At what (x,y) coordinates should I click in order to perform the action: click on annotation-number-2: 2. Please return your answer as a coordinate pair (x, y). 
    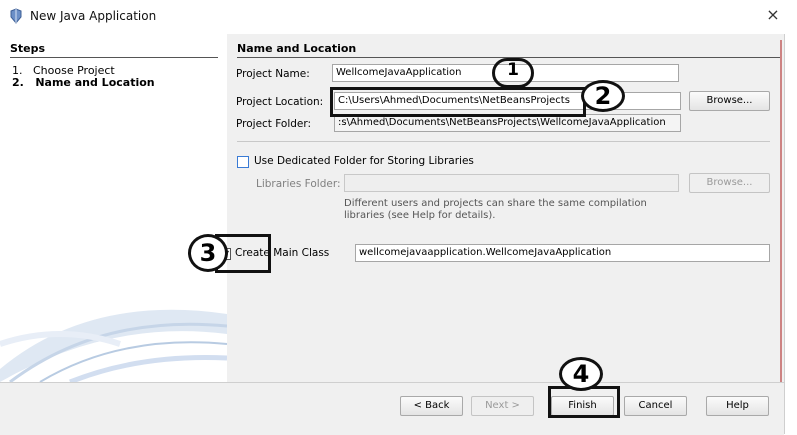
    Looking at the image, I should click on (603, 96).